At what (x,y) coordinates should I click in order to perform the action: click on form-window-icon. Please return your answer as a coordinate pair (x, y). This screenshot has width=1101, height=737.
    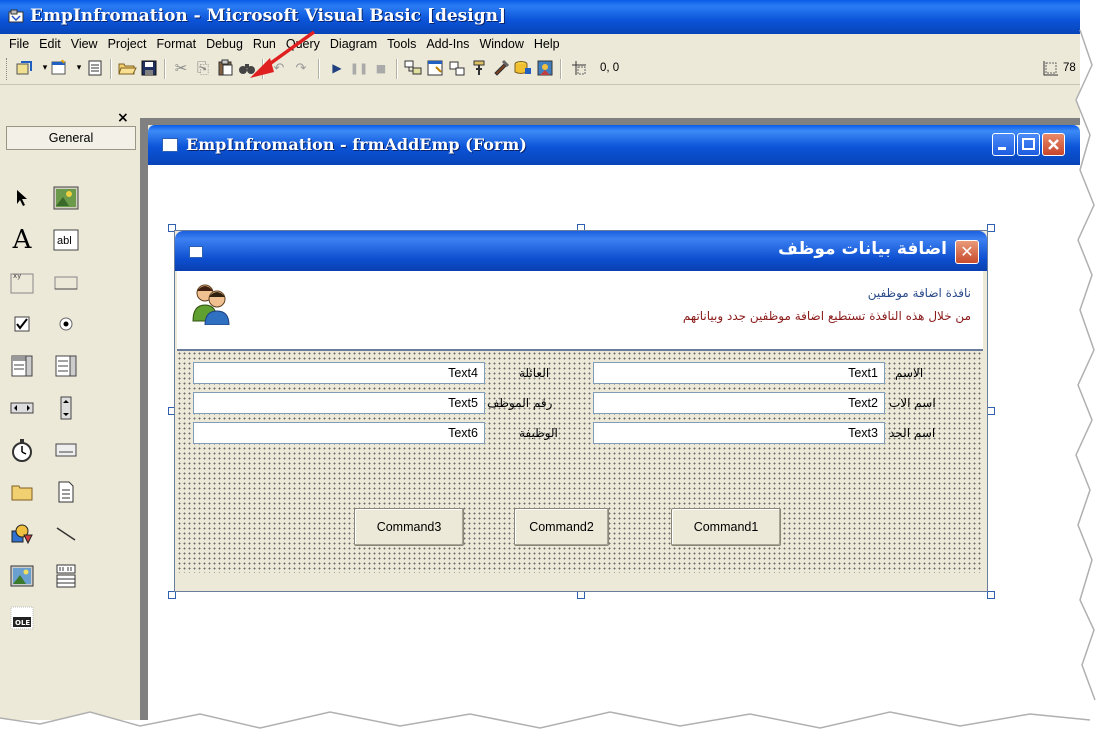
    Looking at the image, I should click on (170, 145).